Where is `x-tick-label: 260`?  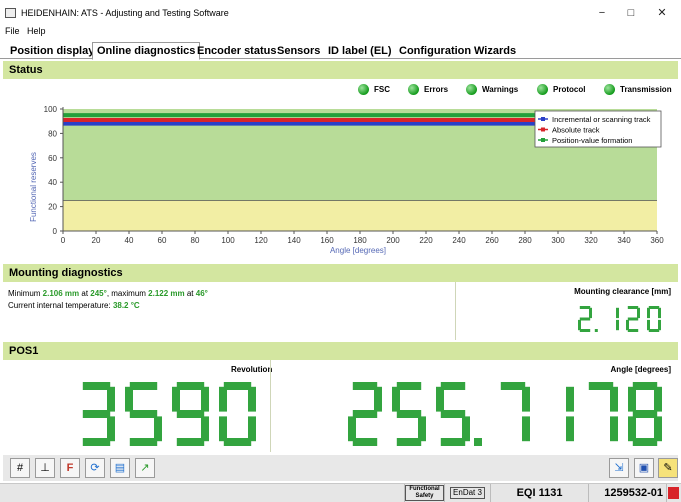 x-tick-label: 260 is located at coordinates (492, 240).